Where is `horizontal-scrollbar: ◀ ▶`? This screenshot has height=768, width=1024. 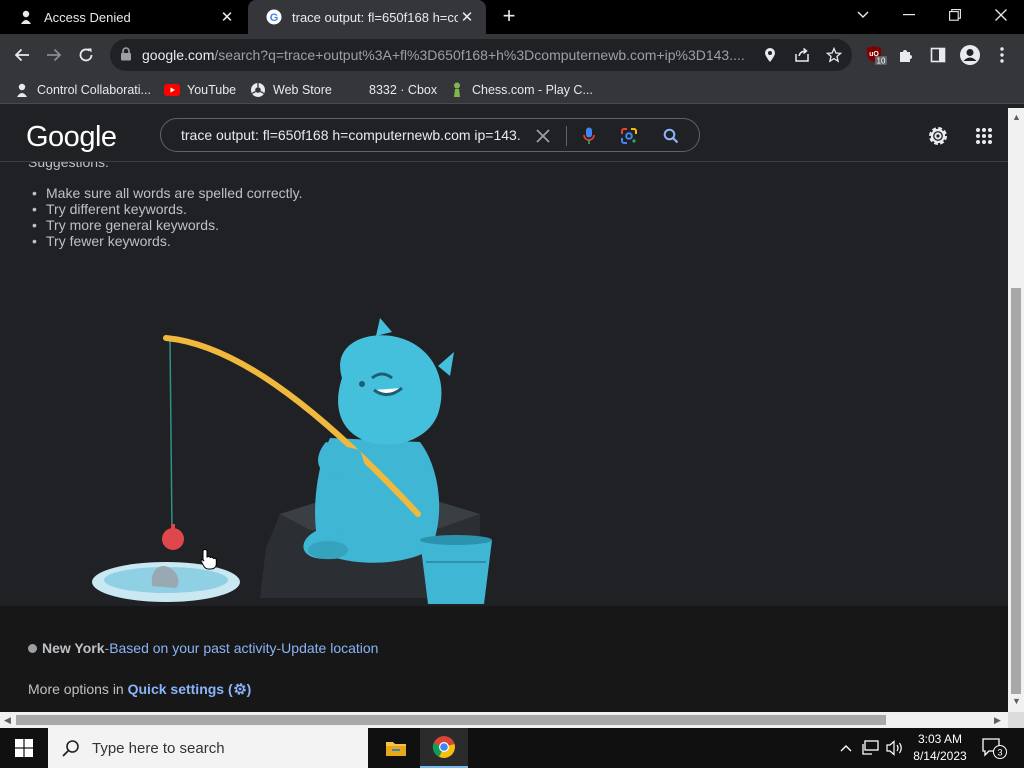 horizontal-scrollbar: ◀ ▶ is located at coordinates (504, 720).